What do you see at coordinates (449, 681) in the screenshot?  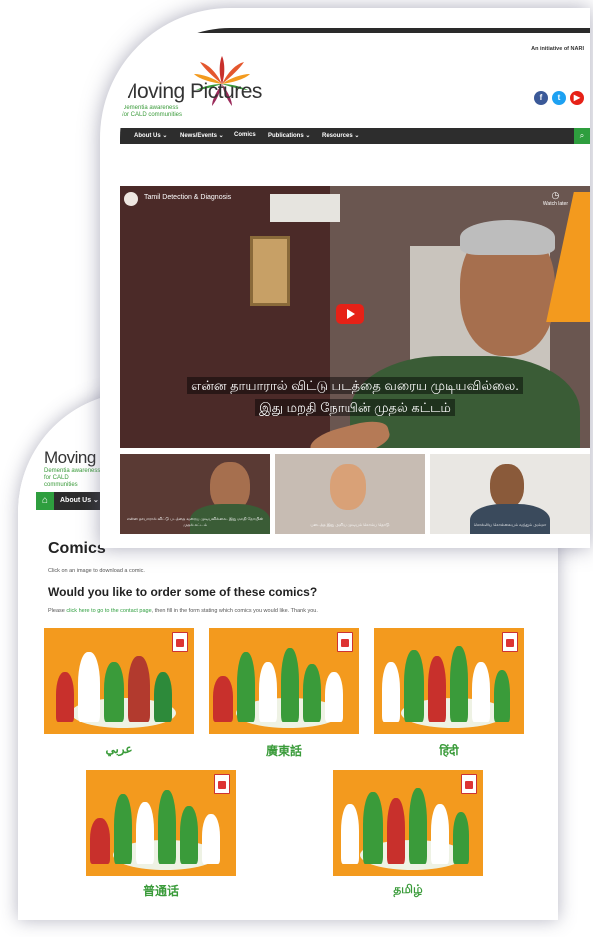 I see `comic-hindi-image` at bounding box center [449, 681].